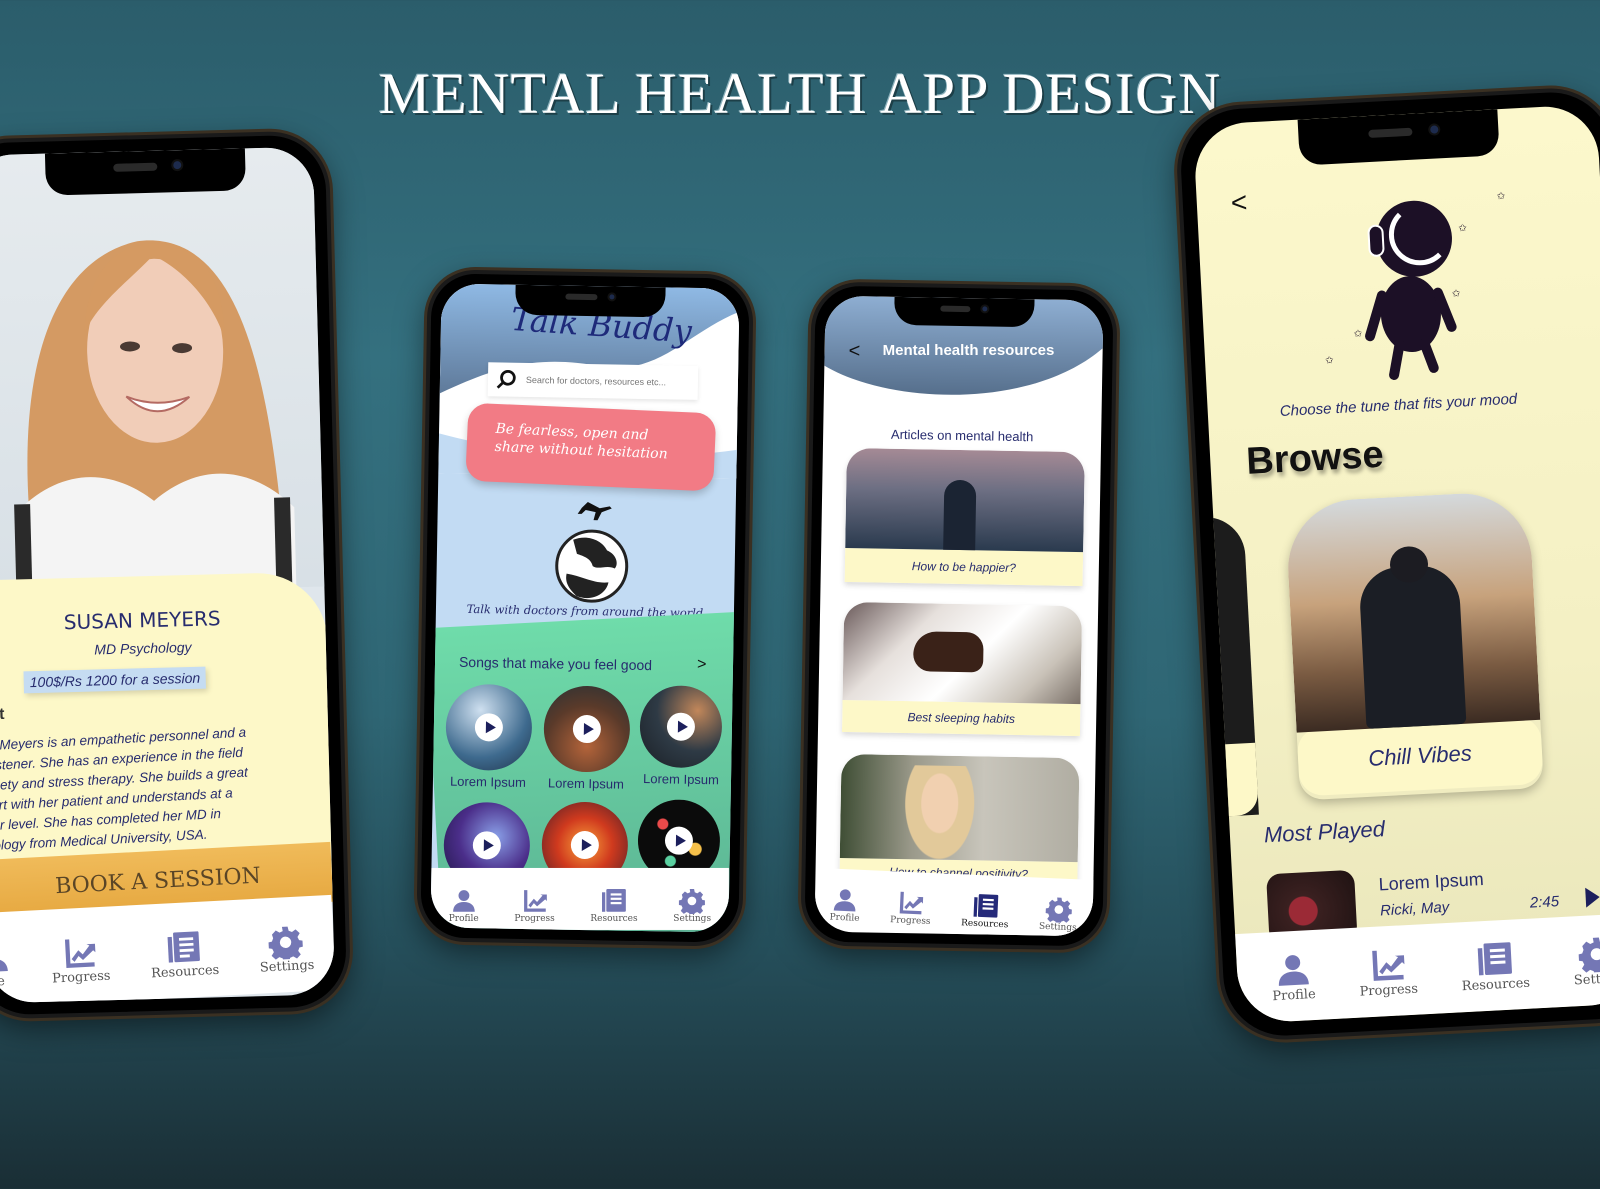 Image resolution: width=1600 pixels, height=1189 pixels. I want to click on search-icon, so click(506, 379).